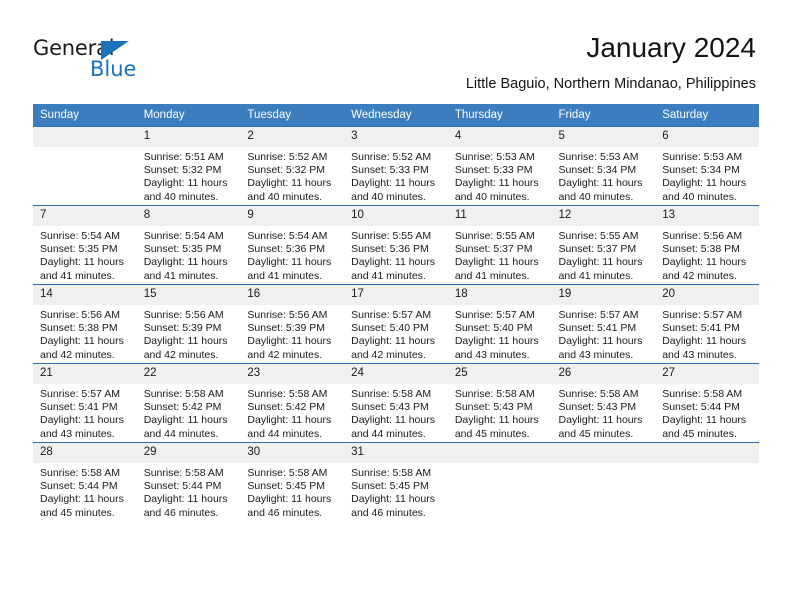 This screenshot has height=612, width=792. What do you see at coordinates (188, 453) in the screenshot?
I see `day-number: 29` at bounding box center [188, 453].